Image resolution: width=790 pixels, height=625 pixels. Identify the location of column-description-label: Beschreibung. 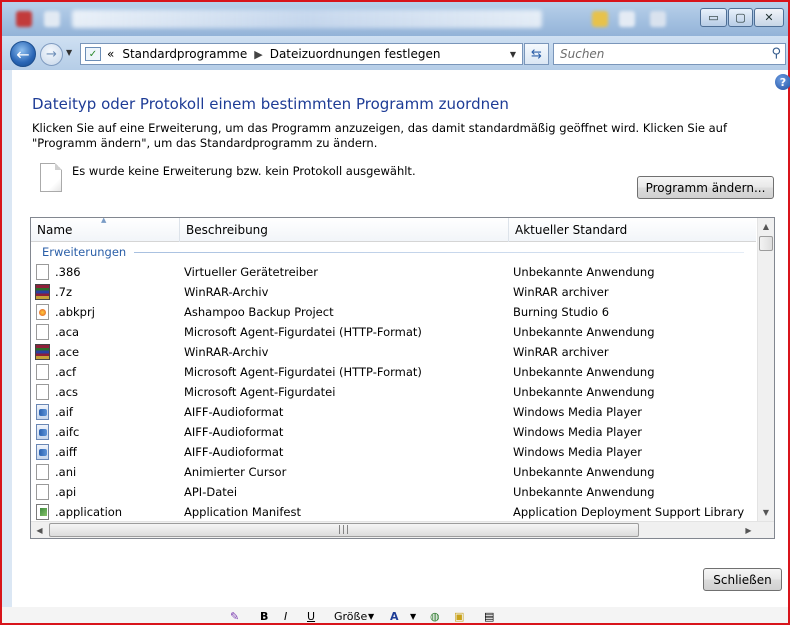
(227, 230).